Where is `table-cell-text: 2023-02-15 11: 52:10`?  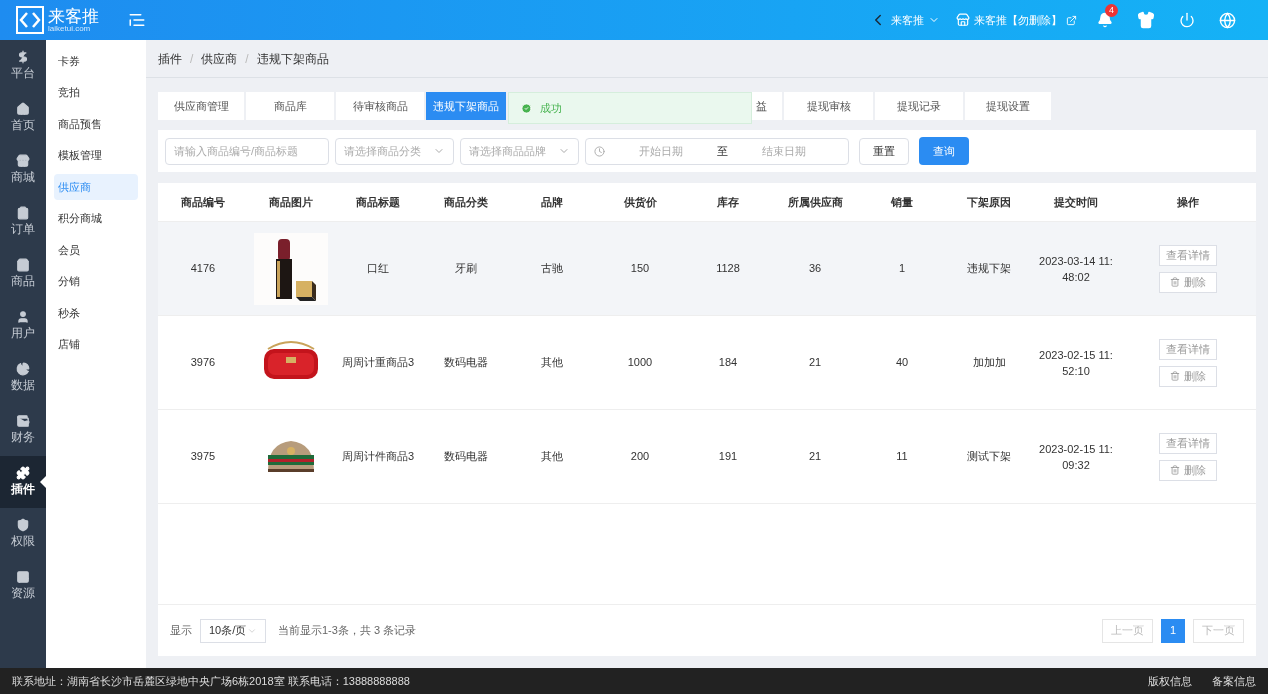
table-cell-text: 2023-02-15 11: 52:10 is located at coordinates (1076, 363).